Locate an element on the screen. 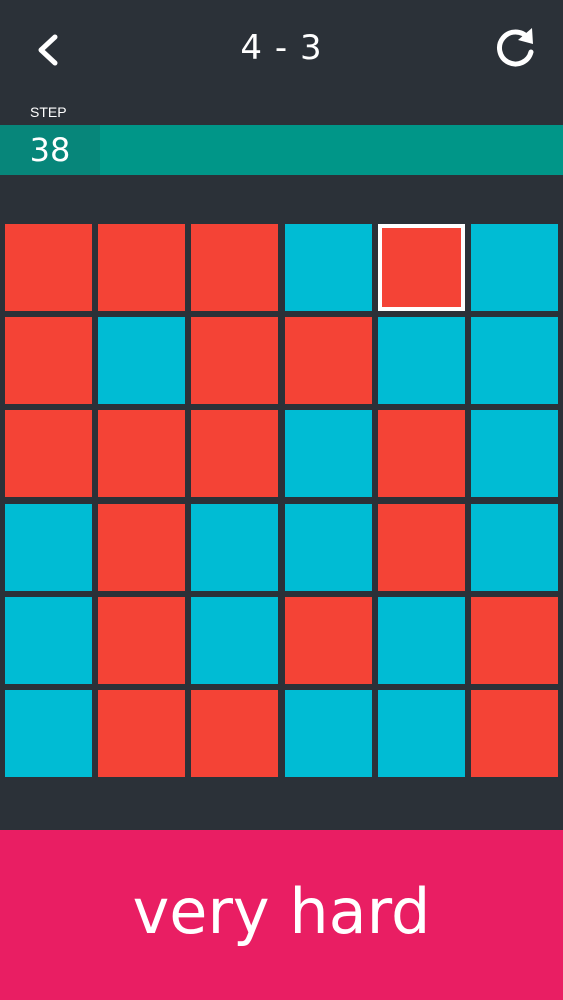 This screenshot has height=1000, width=563. tile-blue-r2-c6 is located at coordinates (514, 360).